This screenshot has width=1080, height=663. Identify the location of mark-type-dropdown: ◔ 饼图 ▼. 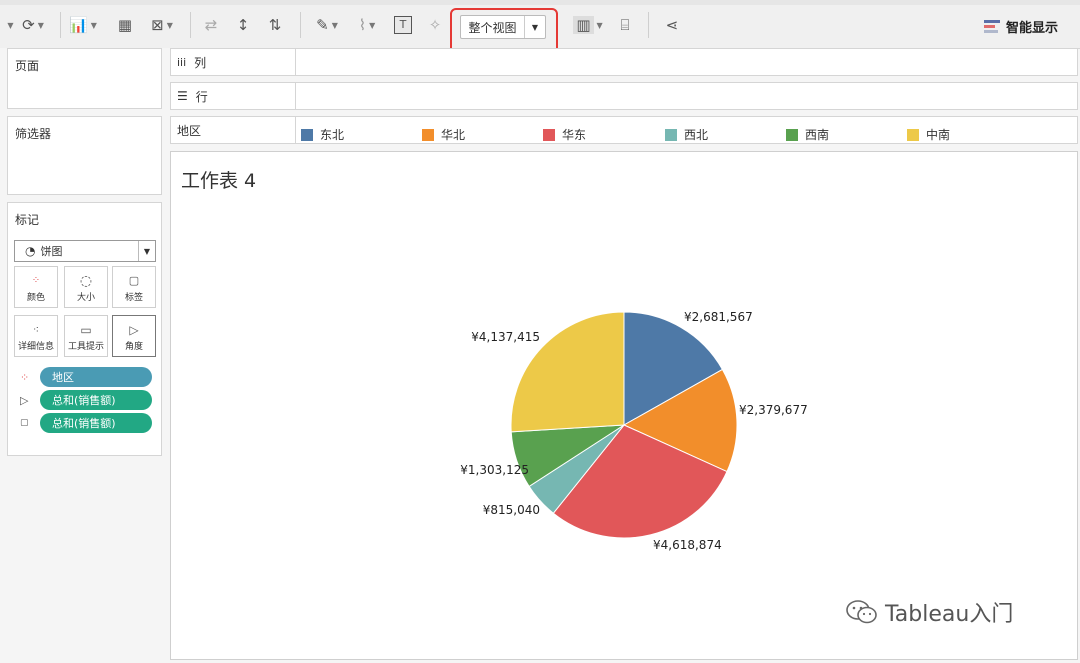
(85, 251).